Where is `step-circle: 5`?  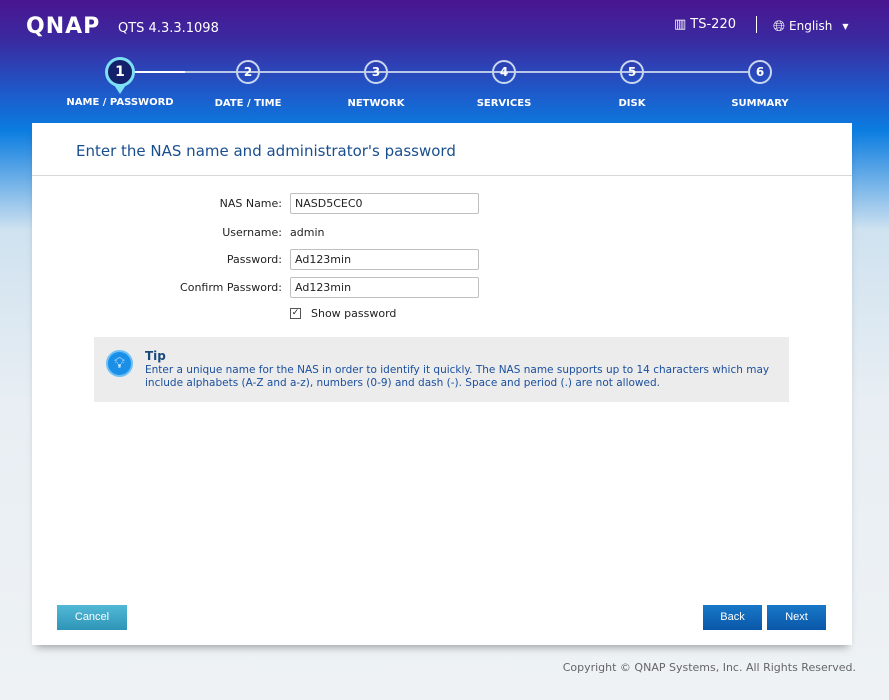 step-circle: 5 is located at coordinates (632, 72).